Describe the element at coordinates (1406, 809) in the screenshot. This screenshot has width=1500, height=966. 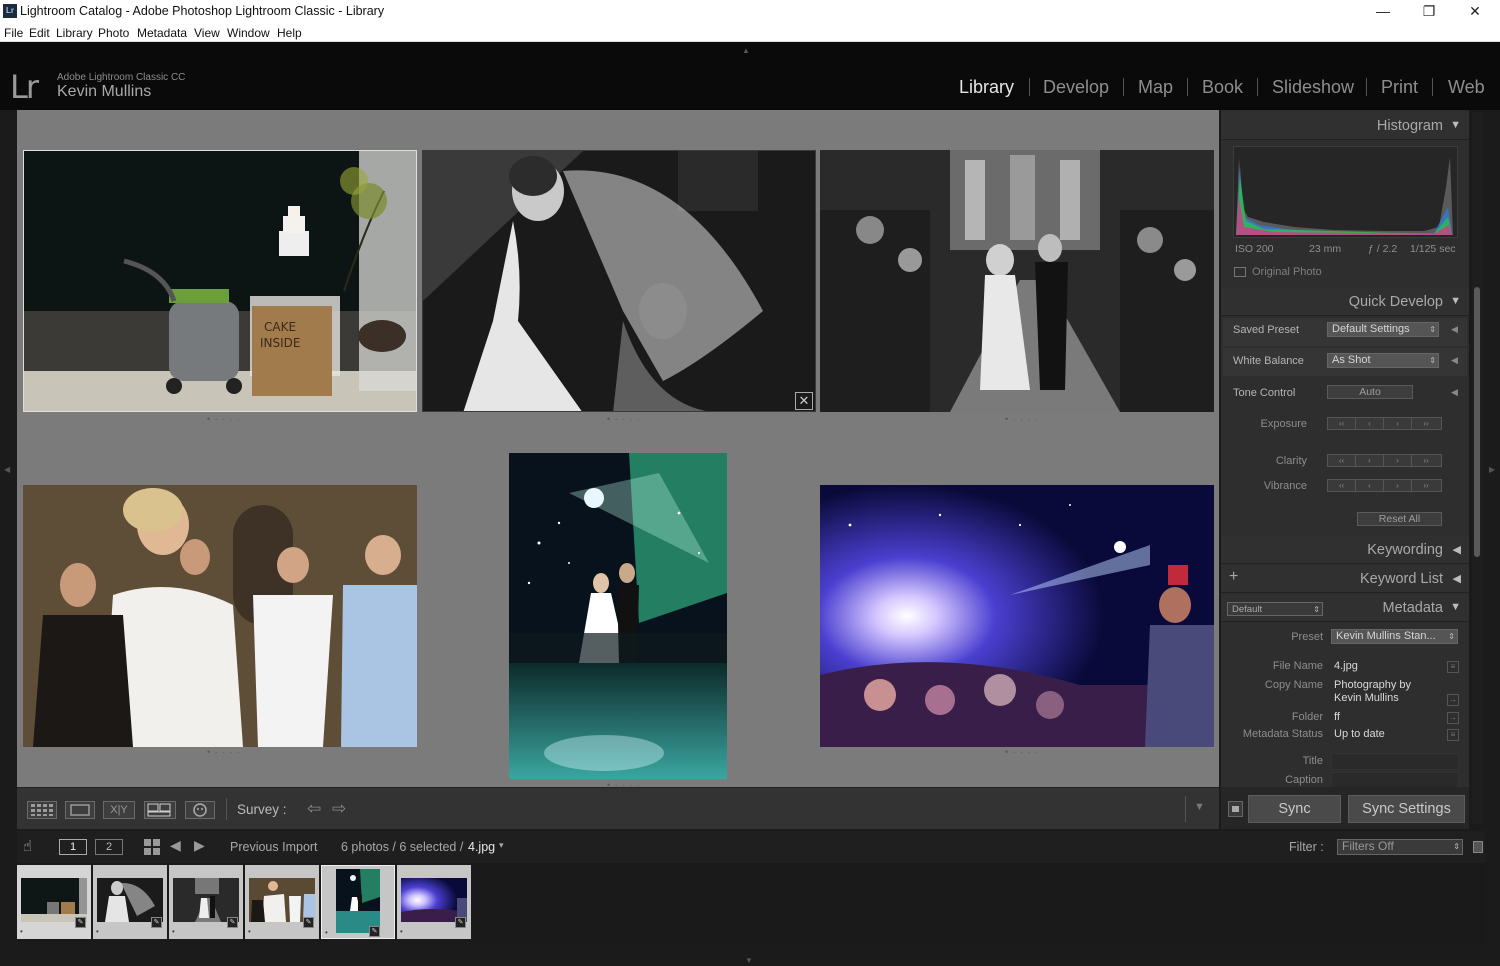
I see `sync-settings-button: Sync Settings` at that location.